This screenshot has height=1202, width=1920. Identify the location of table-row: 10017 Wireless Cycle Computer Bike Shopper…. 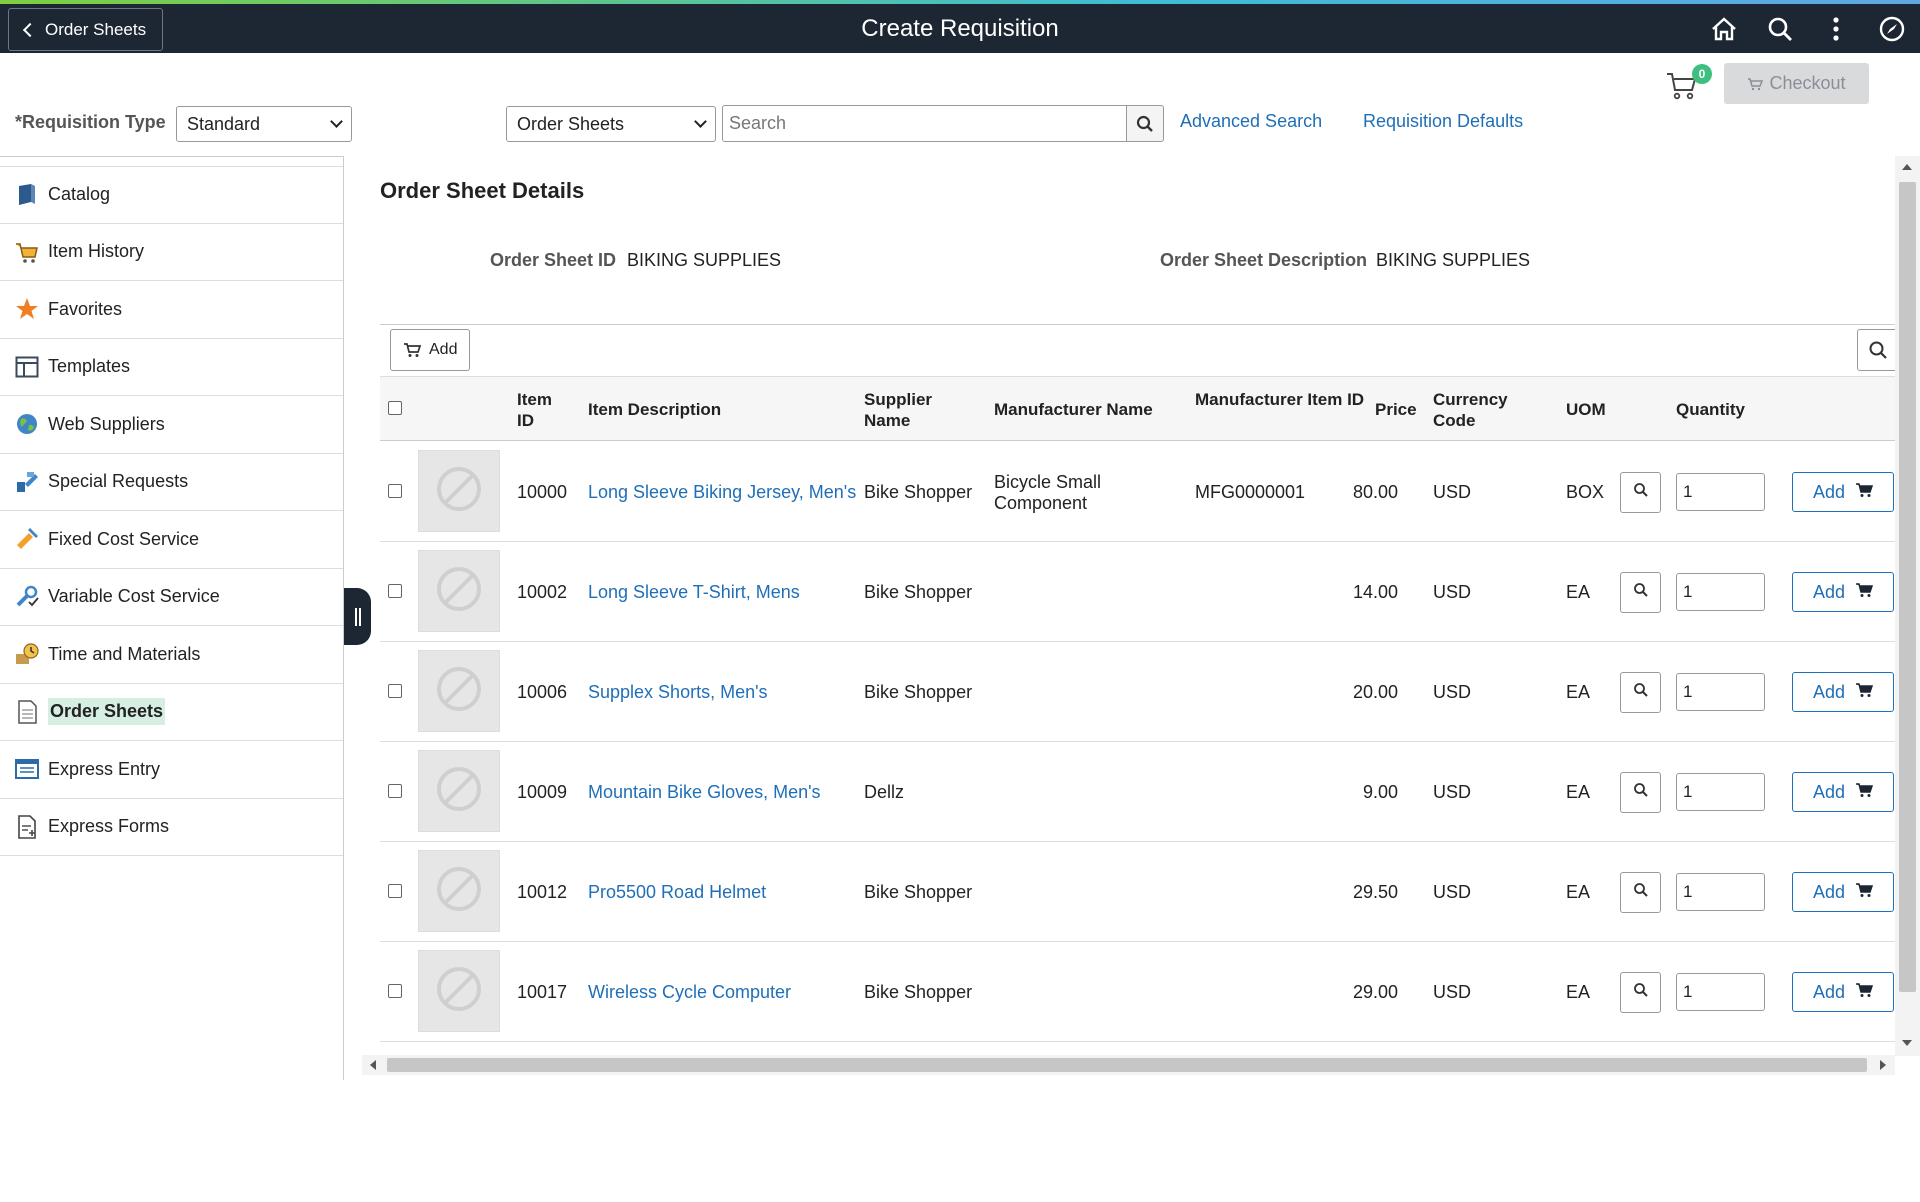
(1141, 992).